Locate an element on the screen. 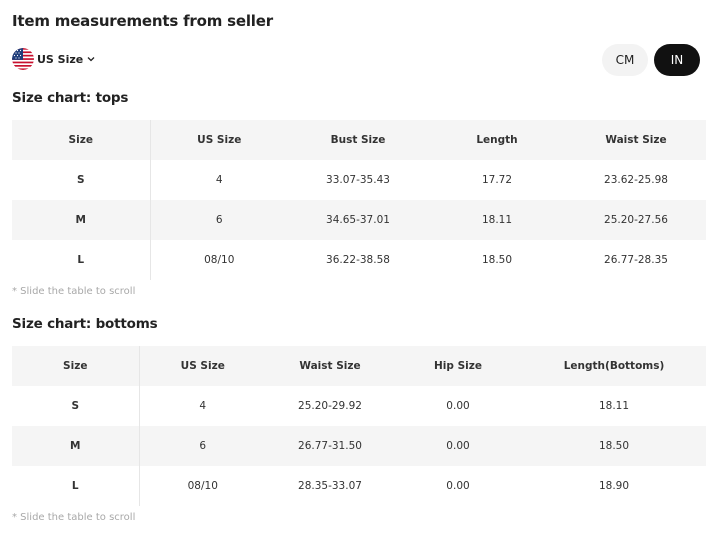 This screenshot has width=718, height=540. table-cell: 17.72 is located at coordinates (497, 180).